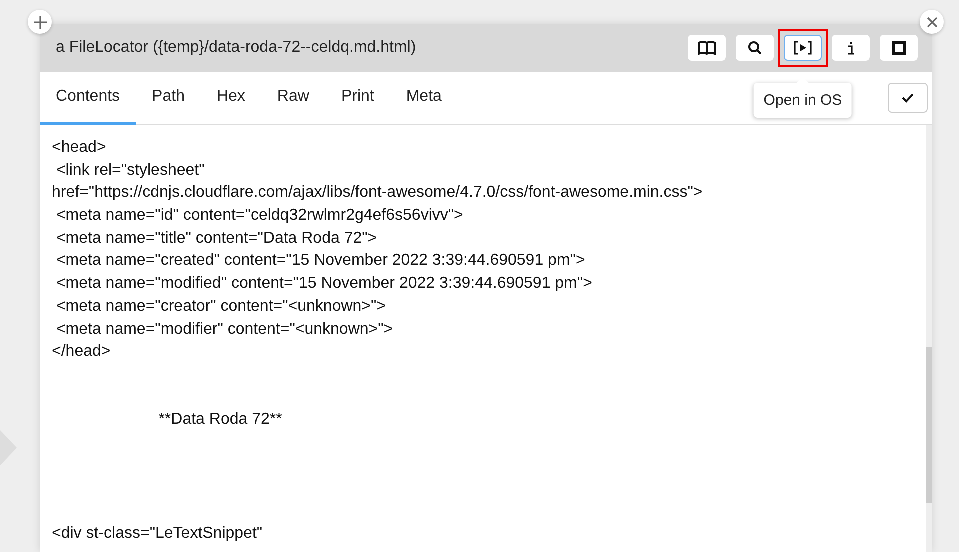  What do you see at coordinates (320, 261) in the screenshot?
I see `code-line: <meta name="created" content="15 November 2022 3:39:44.690591 pm">` at bounding box center [320, 261].